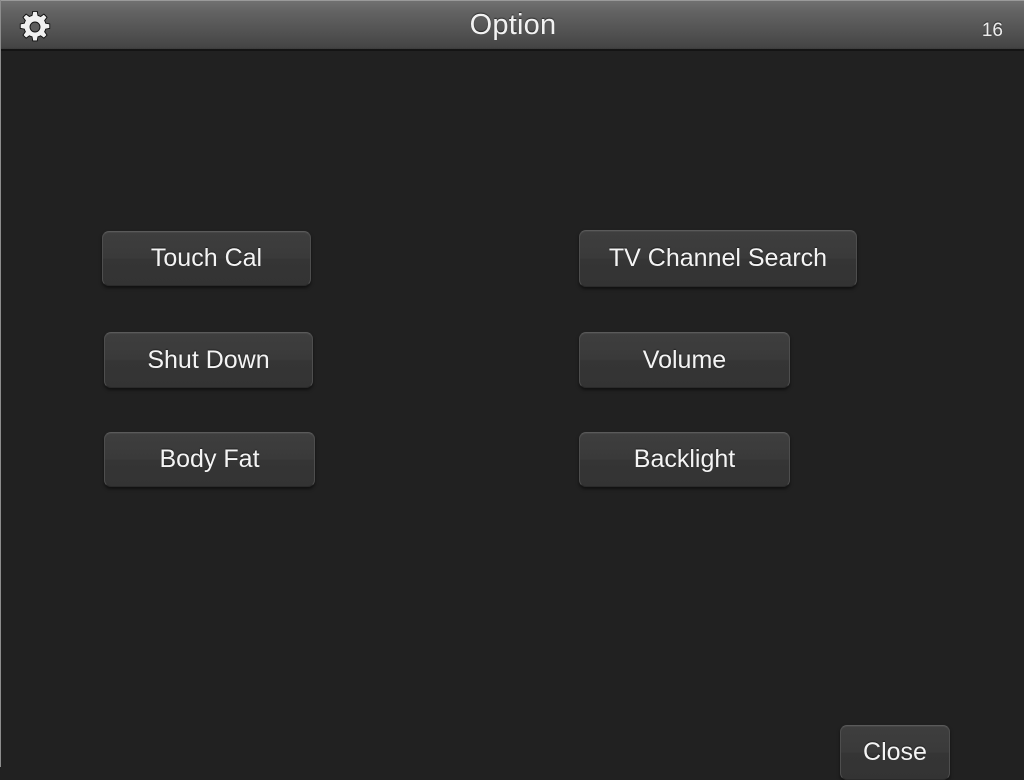 The width and height of the screenshot is (1024, 780). Describe the element at coordinates (208, 360) in the screenshot. I see `shut-down-button: Shut Down` at that location.